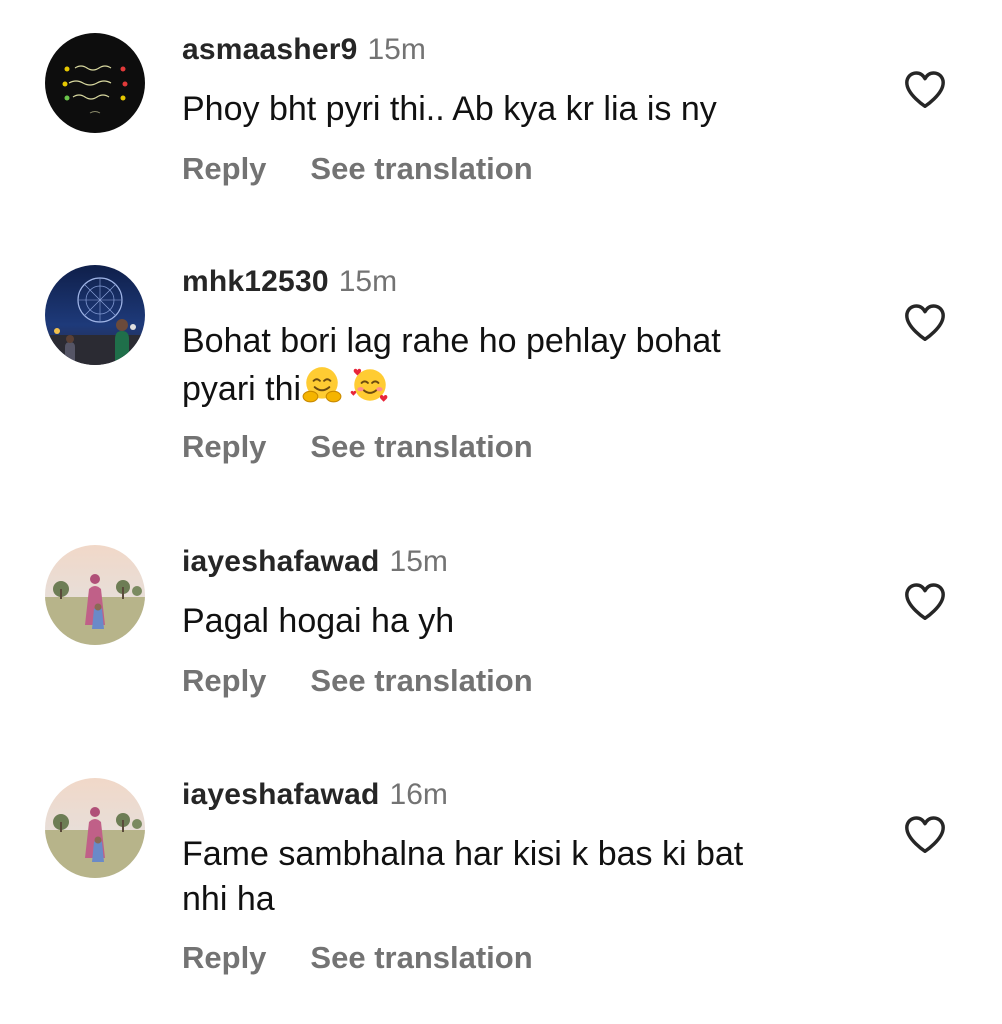 The height and width of the screenshot is (1024, 1002). What do you see at coordinates (255, 281) in the screenshot?
I see `username: mhk12530` at bounding box center [255, 281].